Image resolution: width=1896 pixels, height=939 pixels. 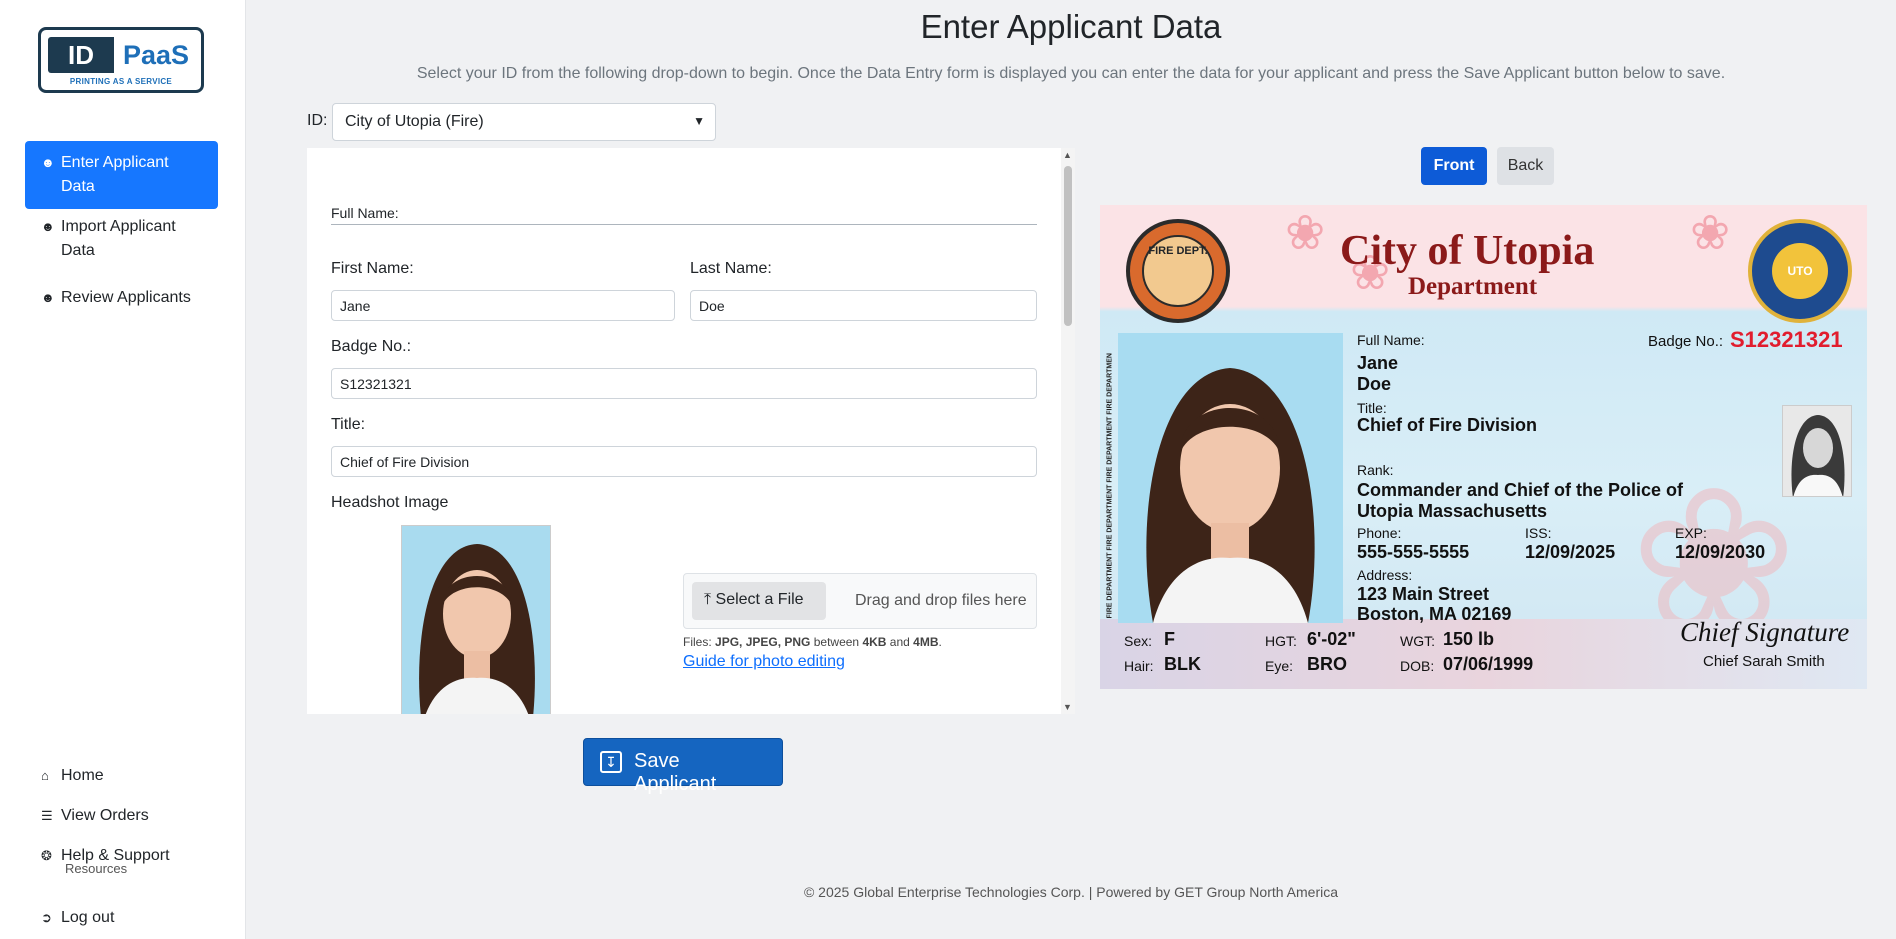 I want to click on card-ghost-photo, so click(x=1817, y=451).